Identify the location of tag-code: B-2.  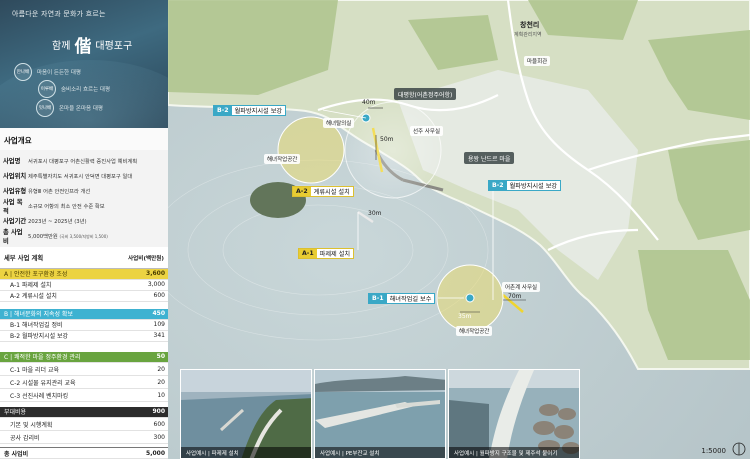
(223, 110).